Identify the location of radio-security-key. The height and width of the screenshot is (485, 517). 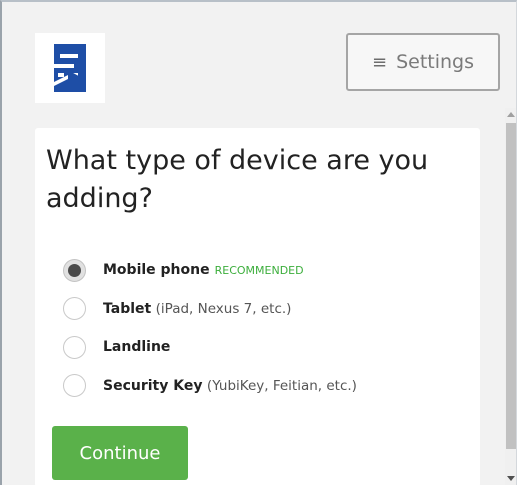
(74, 386).